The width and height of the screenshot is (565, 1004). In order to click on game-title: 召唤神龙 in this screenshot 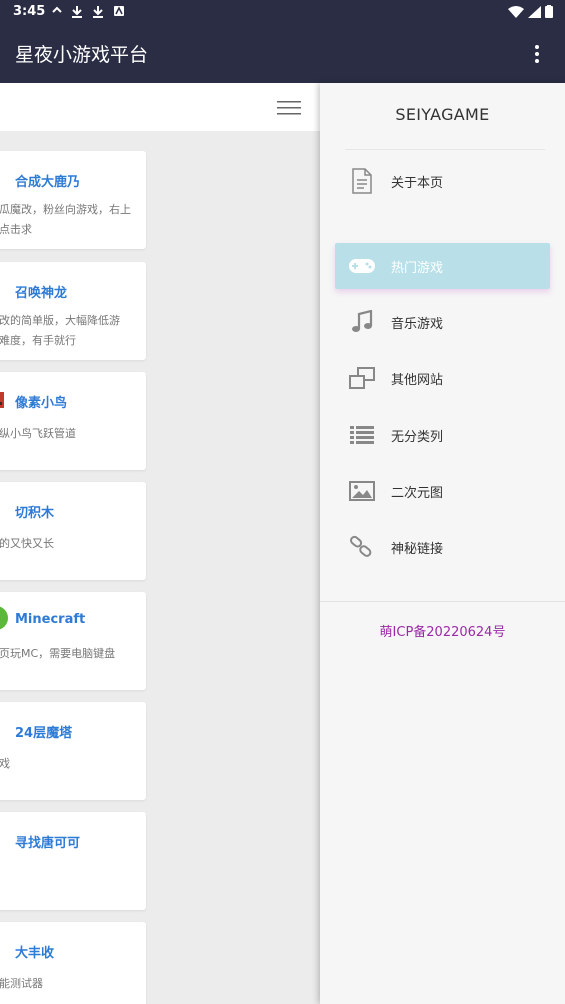, I will do `click(41, 293)`.